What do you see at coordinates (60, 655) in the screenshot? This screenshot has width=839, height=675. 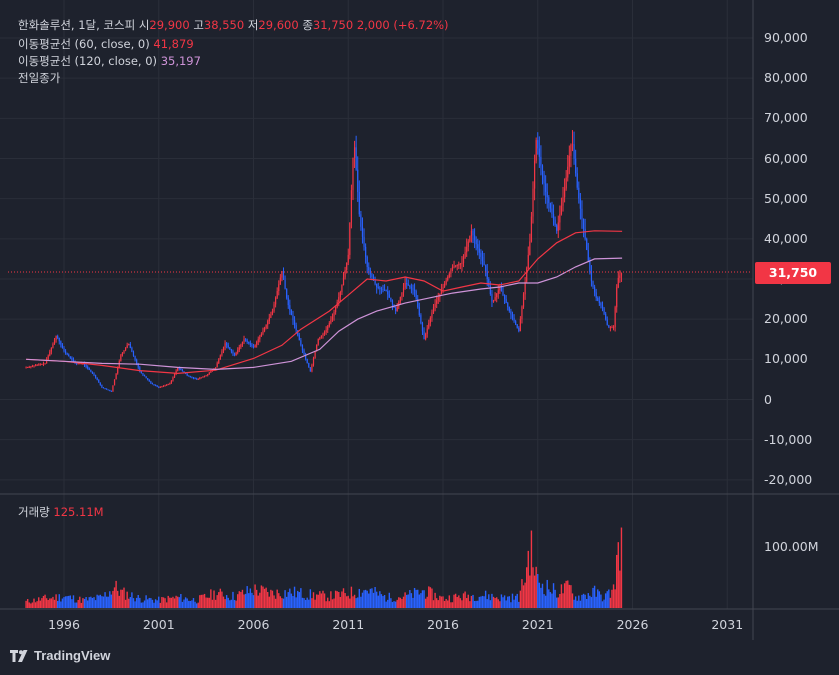 I see `tradingview-logo: TradingView` at bounding box center [60, 655].